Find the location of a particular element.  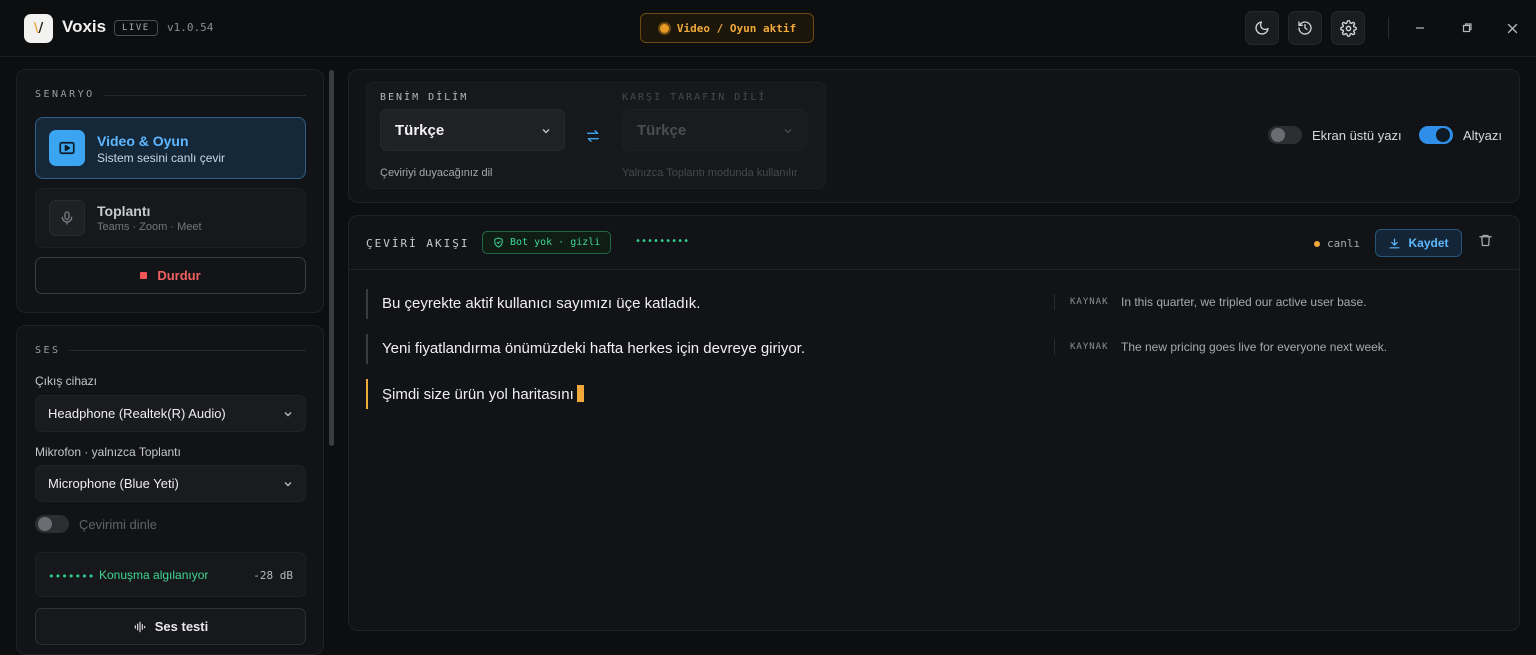

history-icon is located at coordinates (1305, 28).